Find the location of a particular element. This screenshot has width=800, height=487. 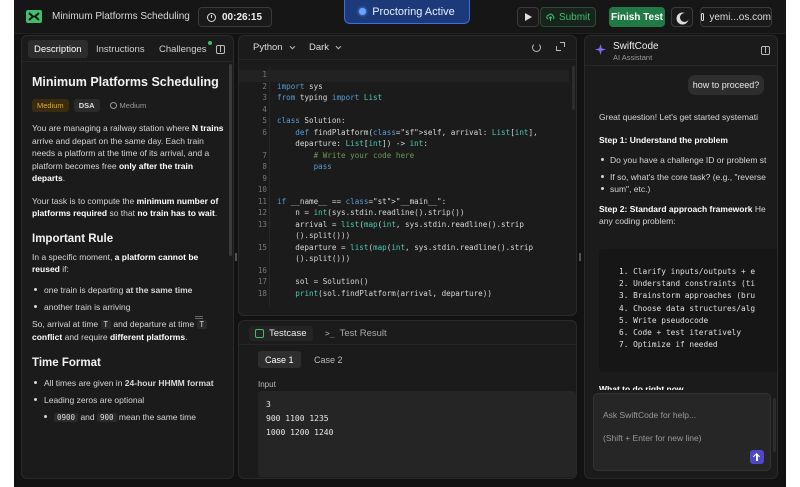

section-heading-time: Time Format is located at coordinates (66, 362).